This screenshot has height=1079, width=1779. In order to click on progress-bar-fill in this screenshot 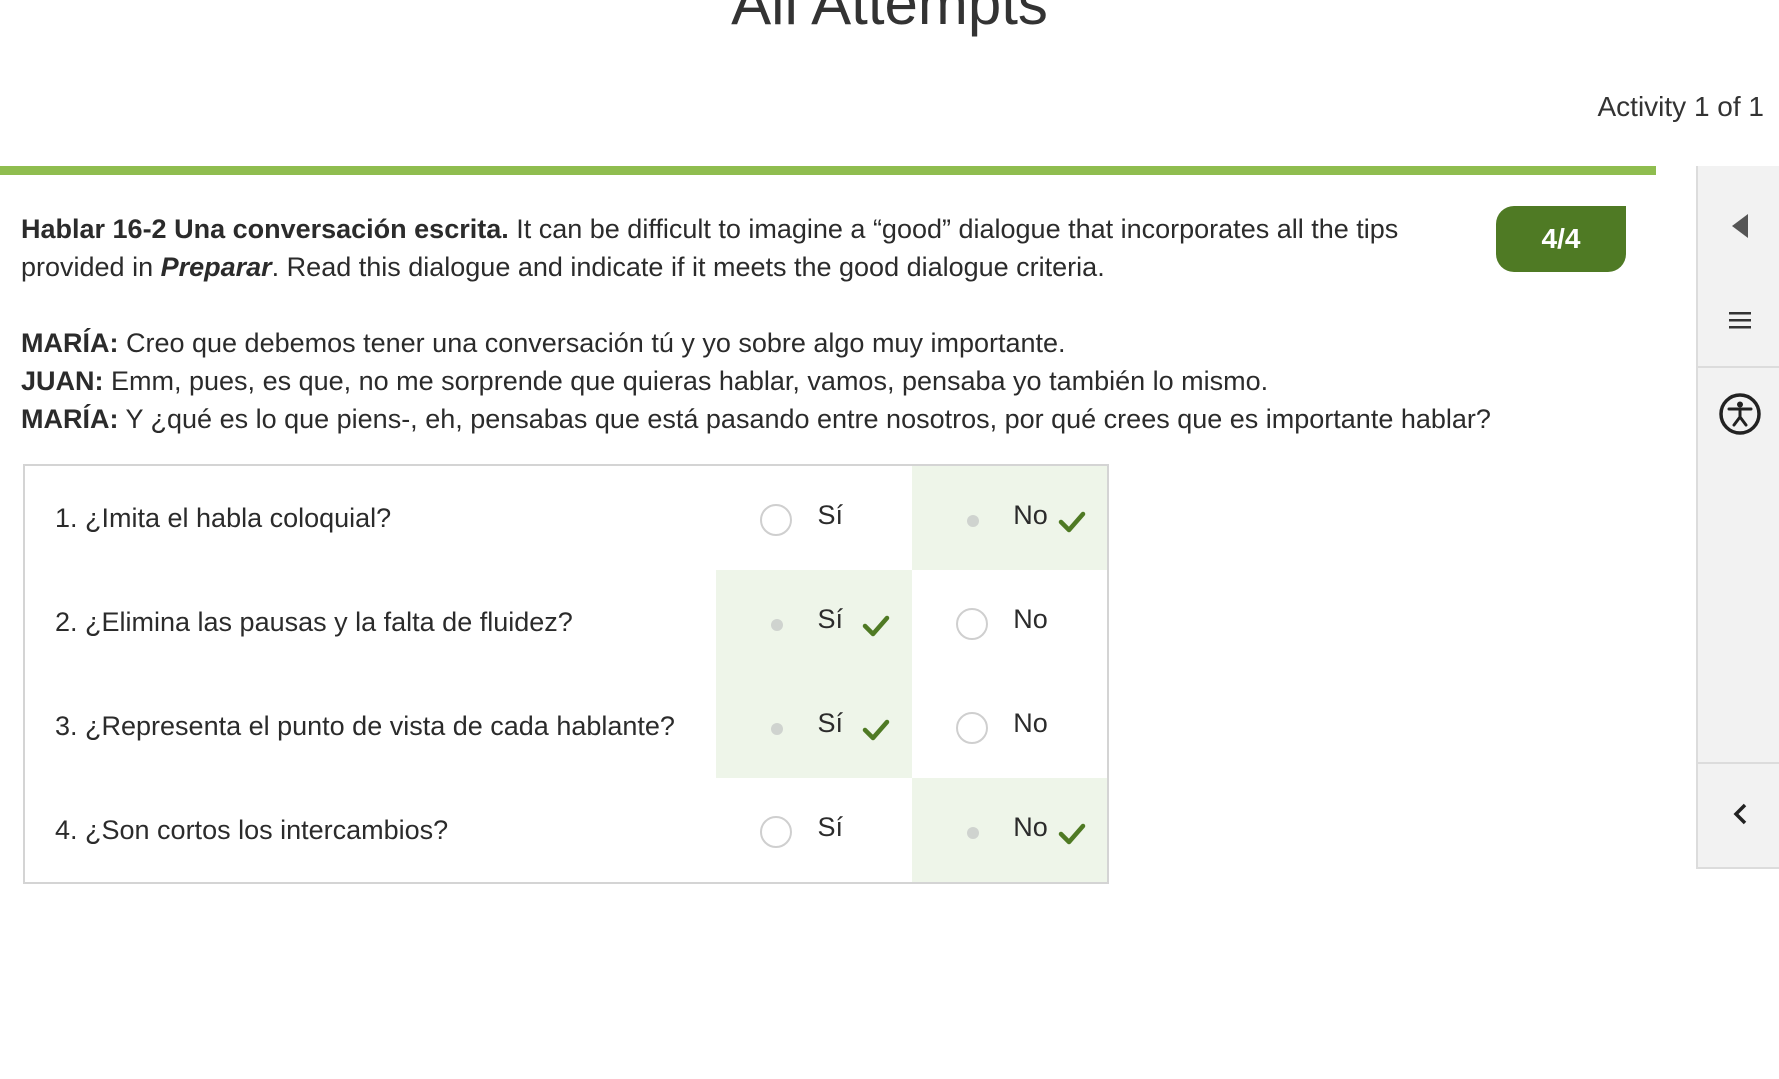, I will do `click(828, 170)`.